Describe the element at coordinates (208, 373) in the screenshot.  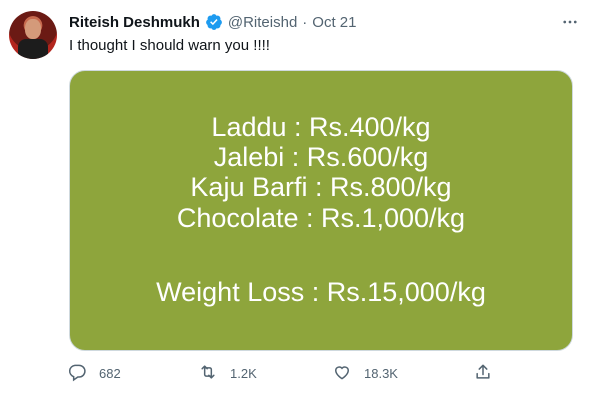
I see `retweet-icon` at that location.